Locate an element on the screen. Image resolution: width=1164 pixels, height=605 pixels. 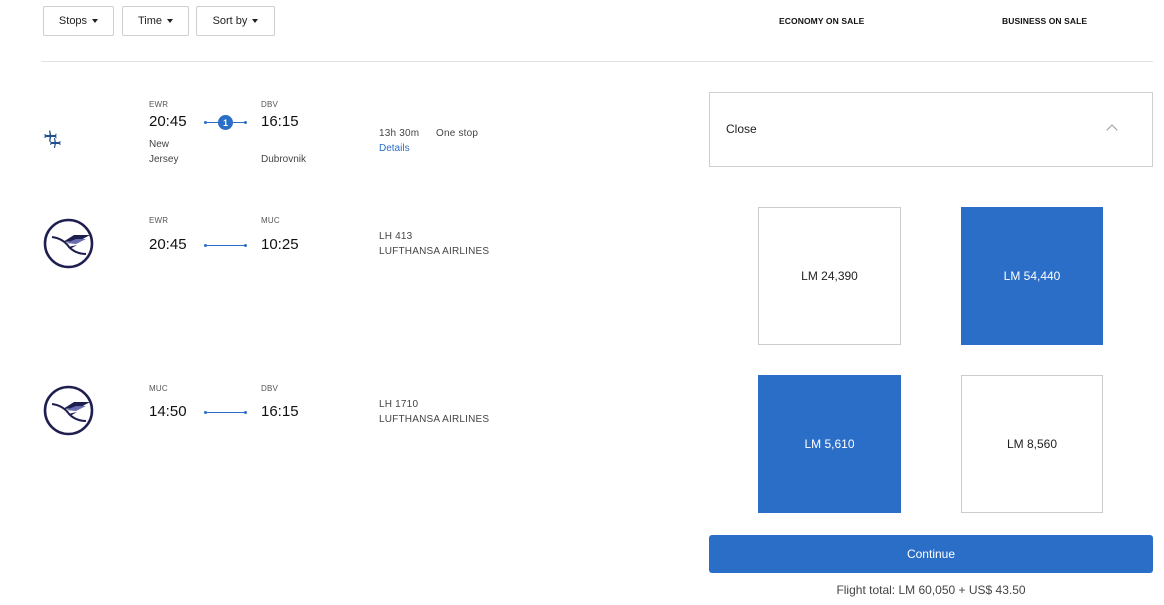
segment-2-arrive-time: 16:15 is located at coordinates (280, 411).